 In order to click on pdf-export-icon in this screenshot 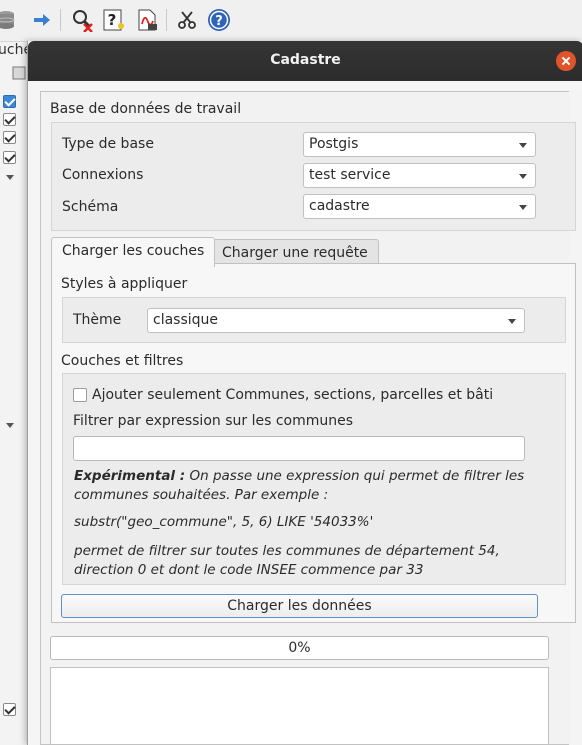, I will do `click(147, 20)`.